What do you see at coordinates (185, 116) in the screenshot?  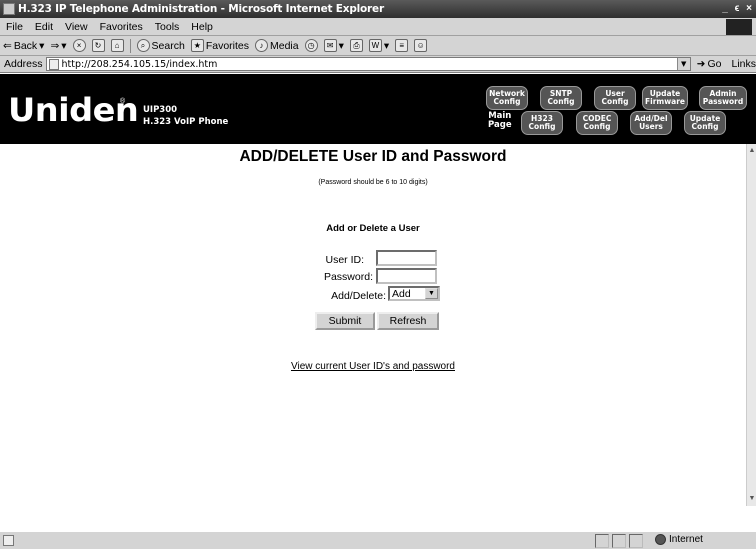 I see `model-info: UIP300 H.323 VoIP Phone` at bounding box center [185, 116].